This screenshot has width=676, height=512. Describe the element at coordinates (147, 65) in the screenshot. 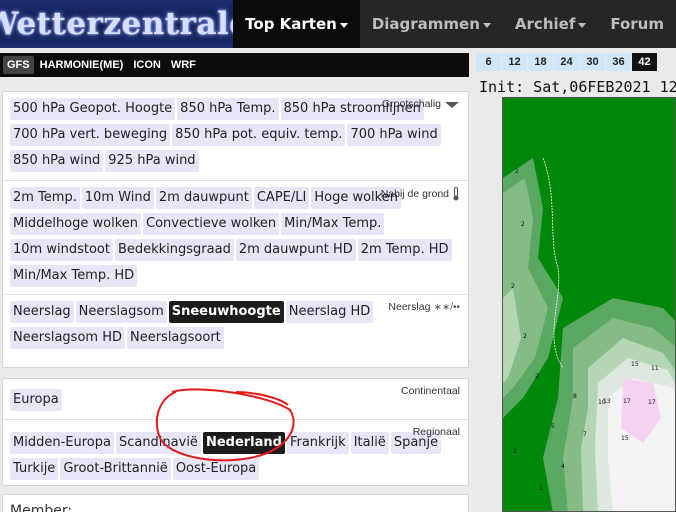

I see `model-tab-icon: ICON` at that location.